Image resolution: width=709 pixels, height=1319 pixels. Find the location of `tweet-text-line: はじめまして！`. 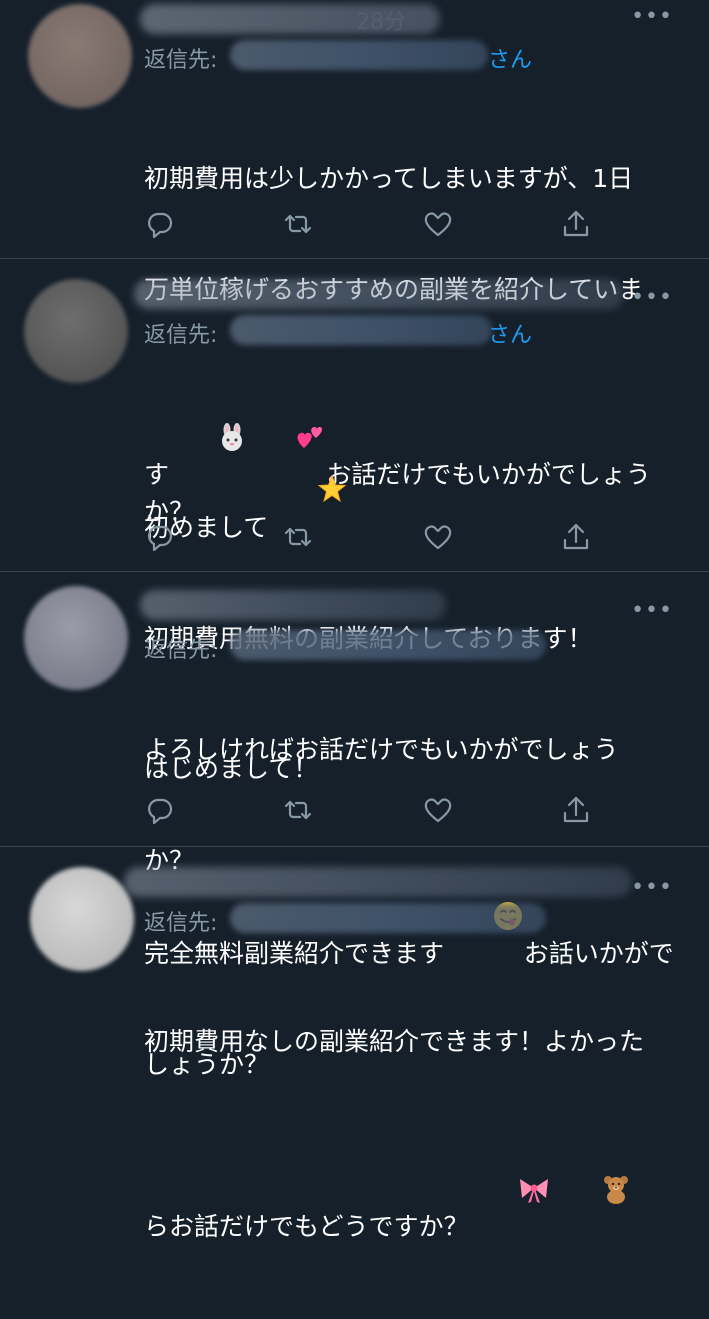

tweet-text-line: はじめまして！ is located at coordinates (231, 768).